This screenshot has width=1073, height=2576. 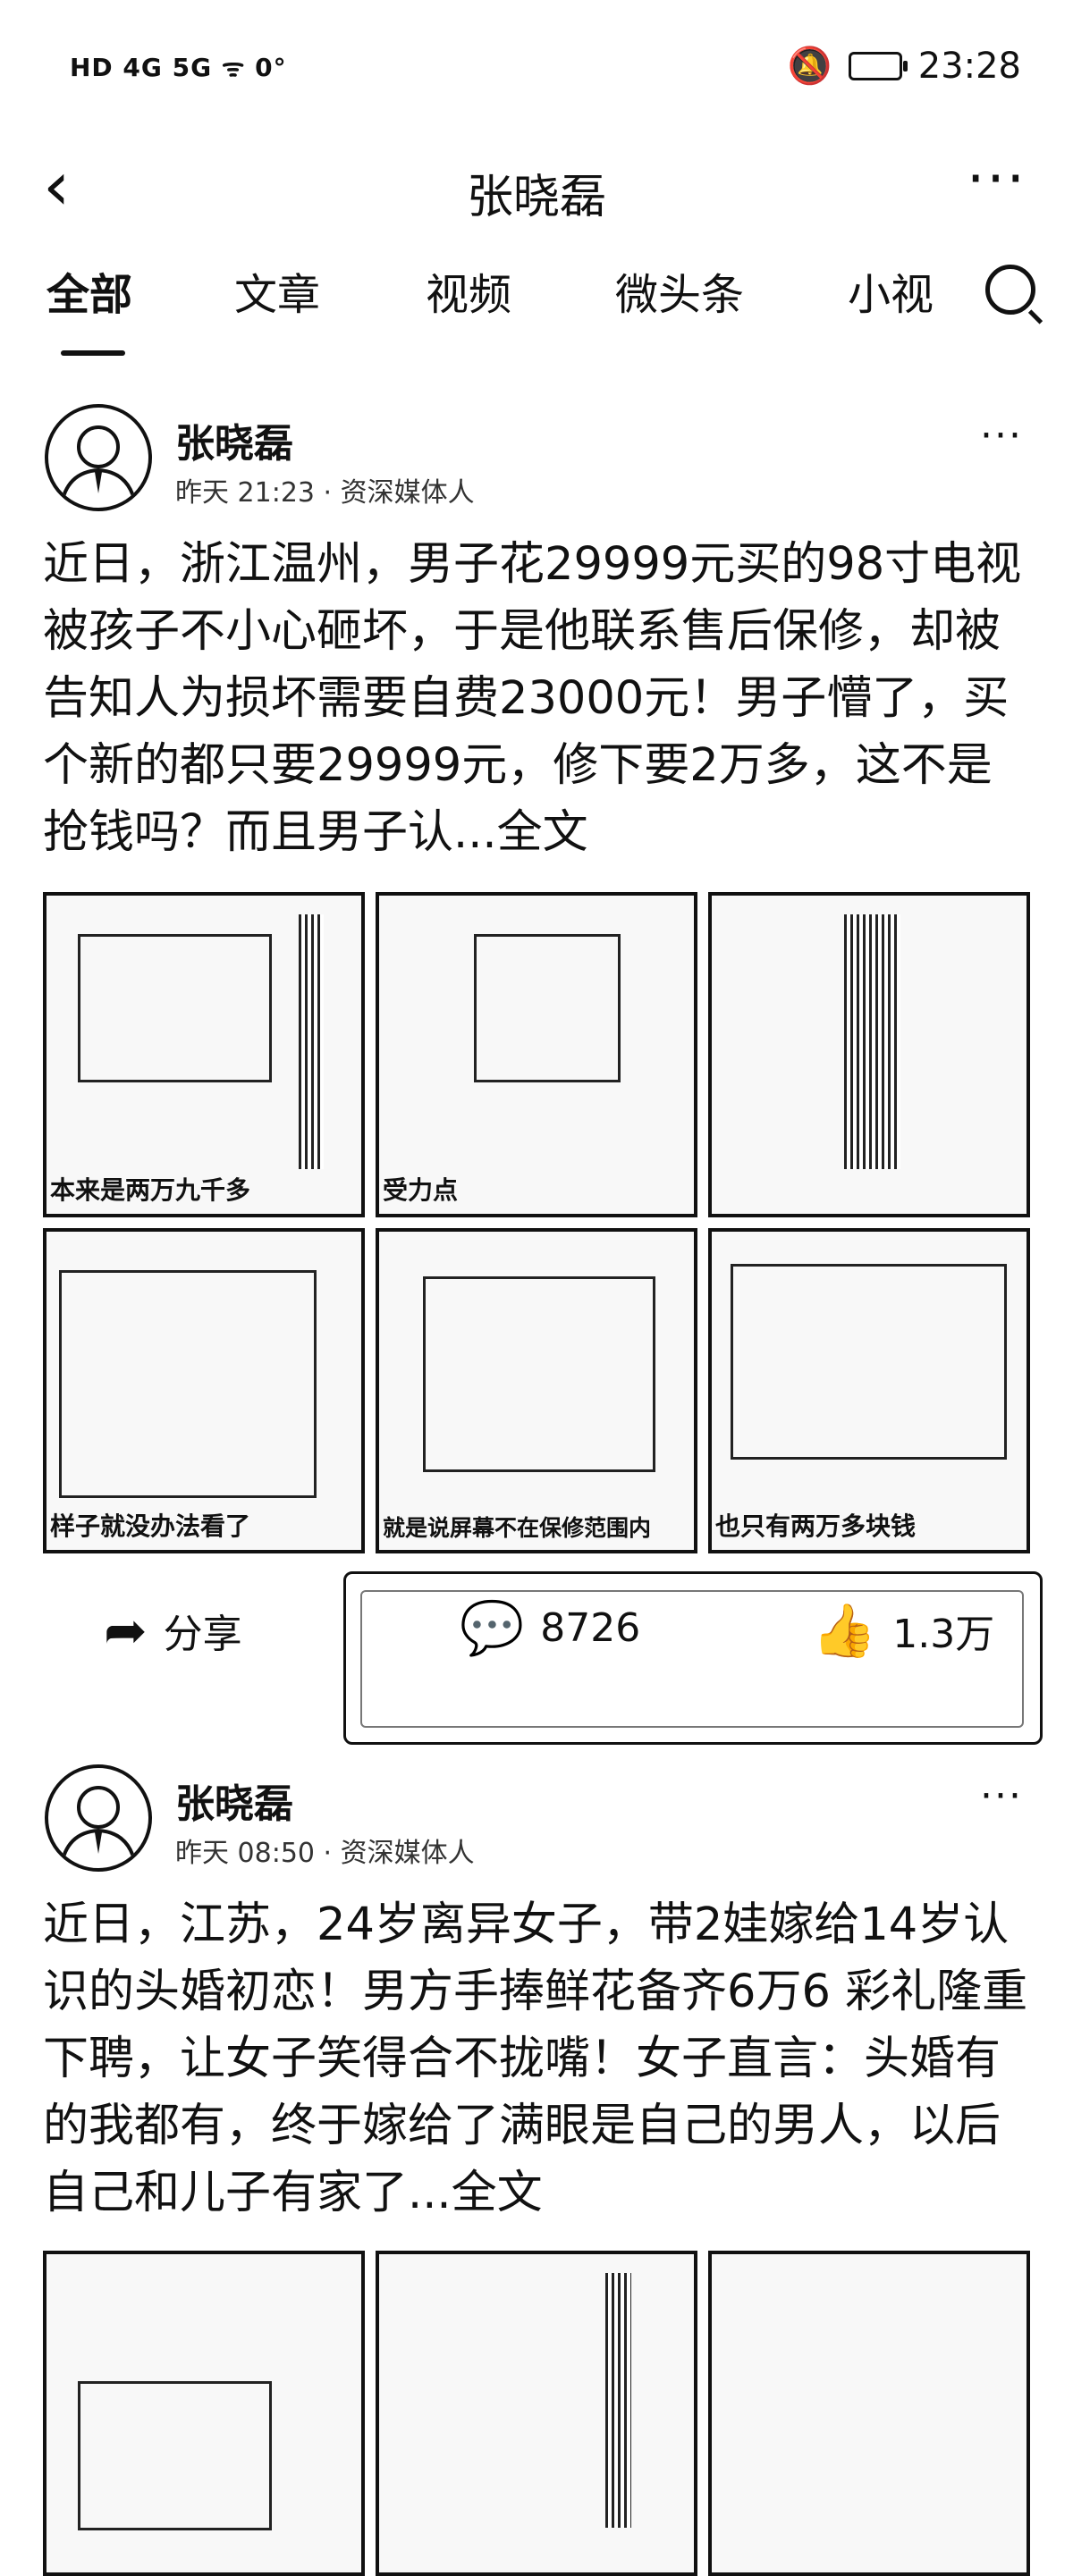 What do you see at coordinates (943, 1635) in the screenshot?
I see `like-count: 1.3万` at bounding box center [943, 1635].